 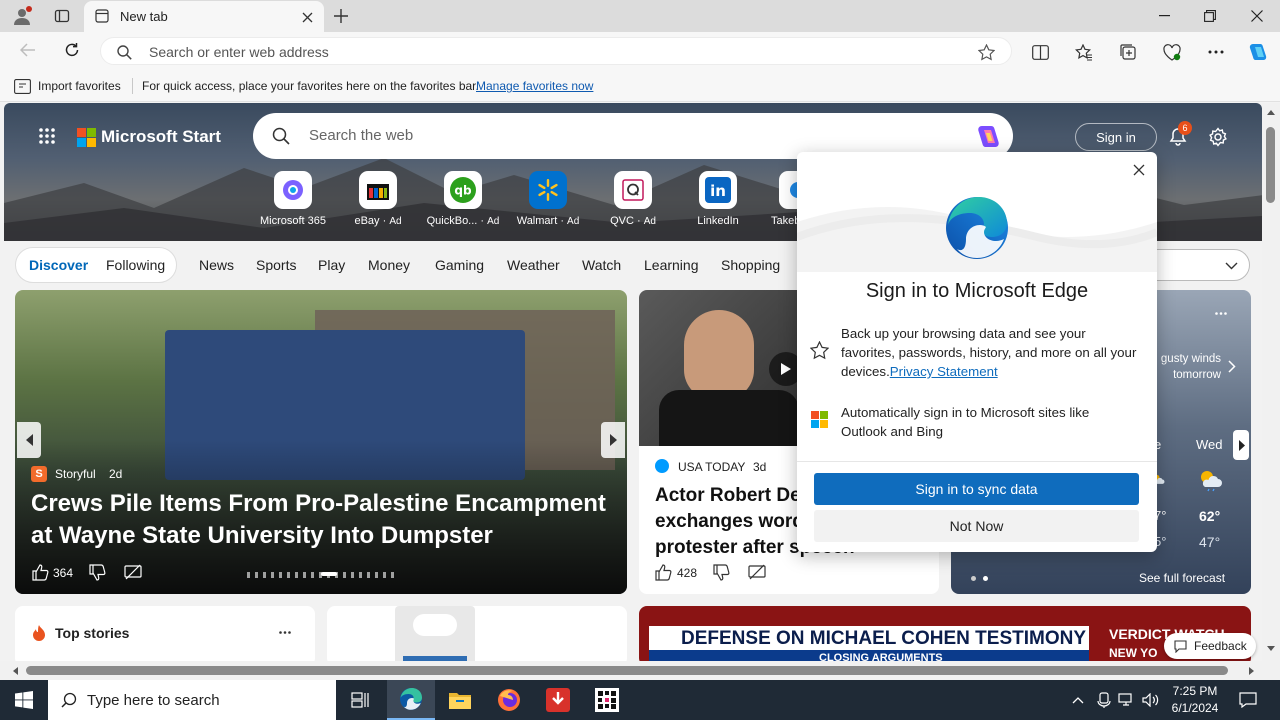 I want to click on collections-icon, so click(x=1128, y=52).